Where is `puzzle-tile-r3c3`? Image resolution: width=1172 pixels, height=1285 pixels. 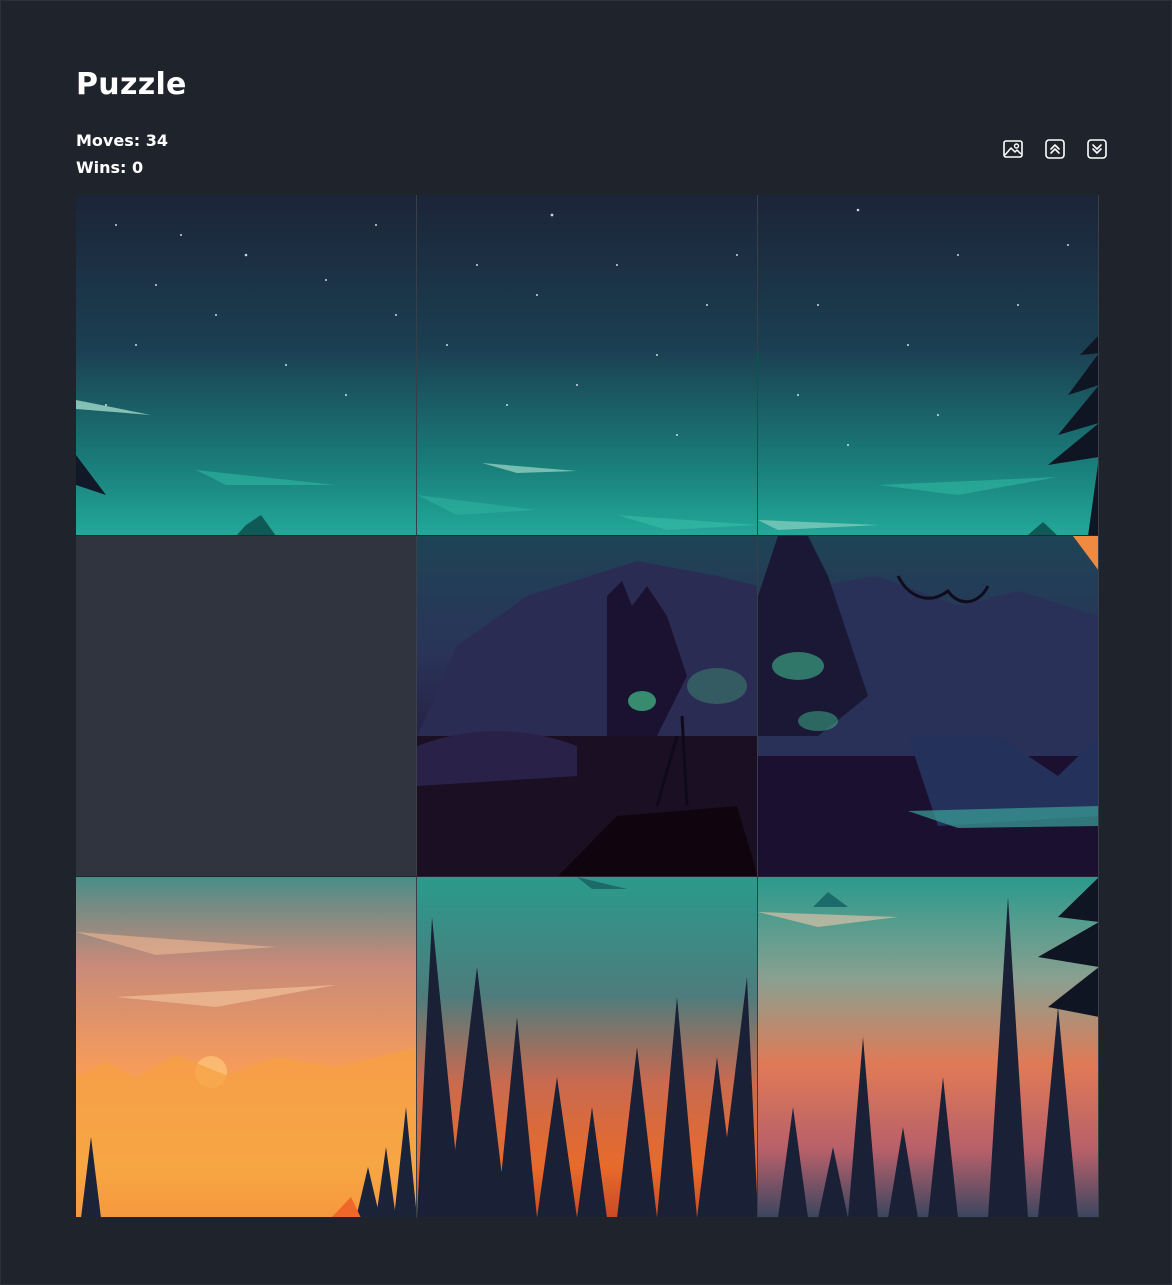 puzzle-tile-r3c3 is located at coordinates (928, 1047).